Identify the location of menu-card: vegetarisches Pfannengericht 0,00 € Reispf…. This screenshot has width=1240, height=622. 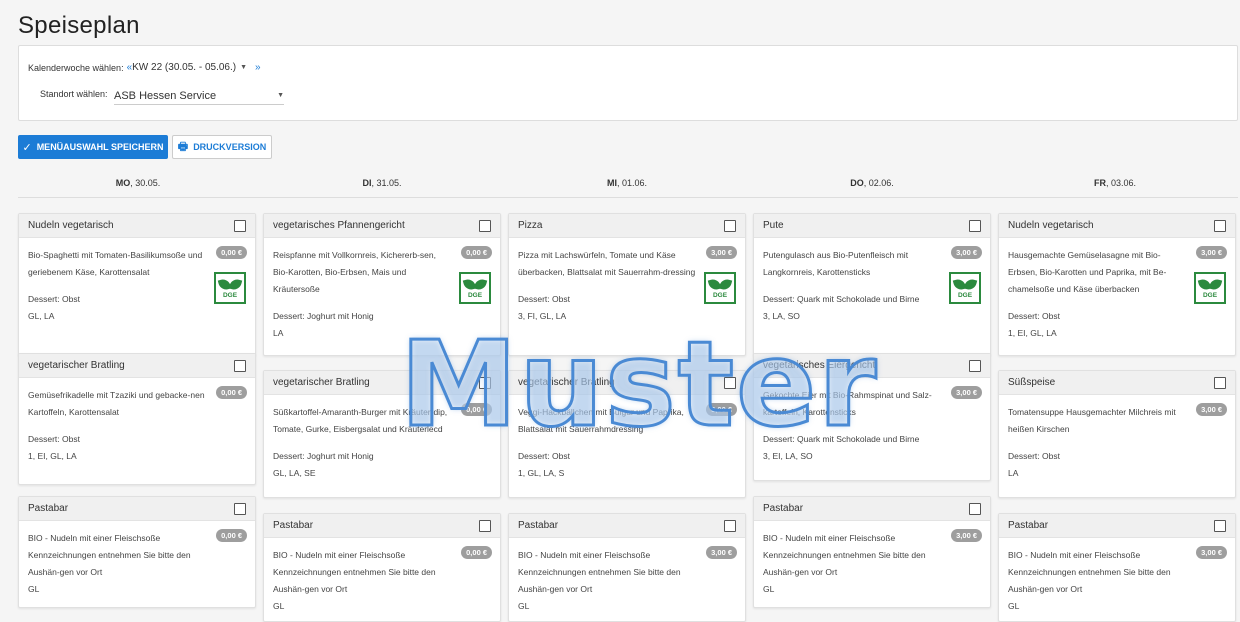
(382, 284).